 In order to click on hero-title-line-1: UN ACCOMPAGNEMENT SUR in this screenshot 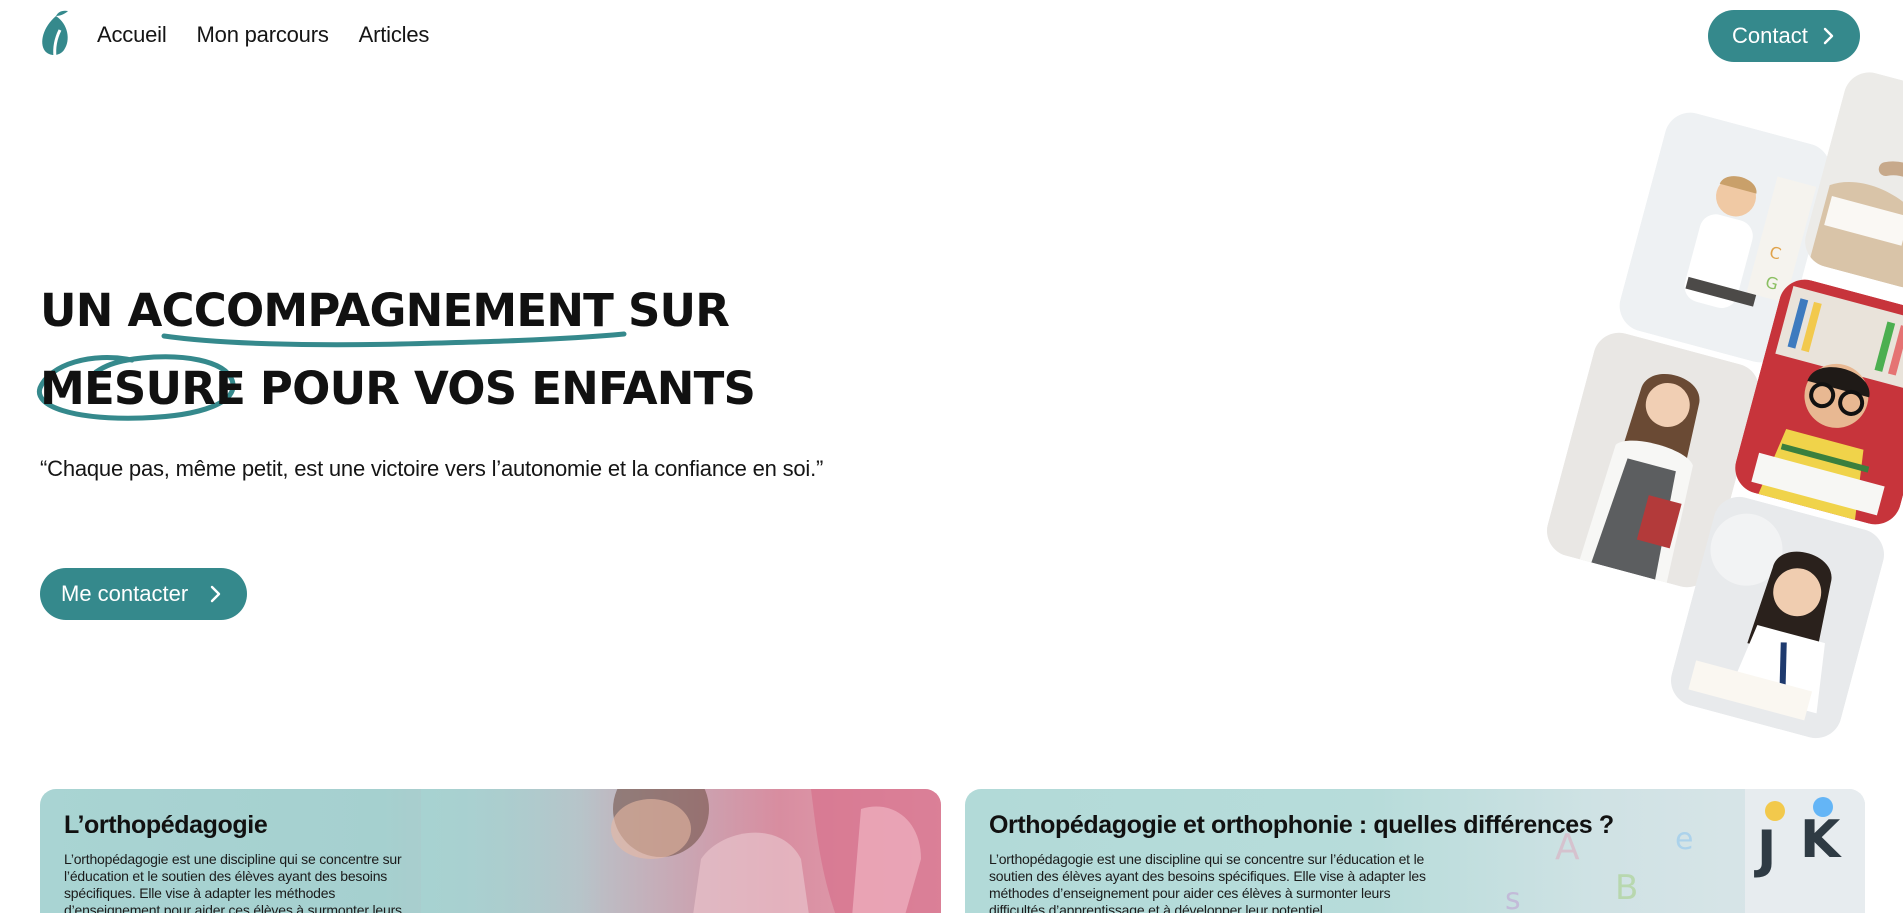, I will do `click(397, 311)`.